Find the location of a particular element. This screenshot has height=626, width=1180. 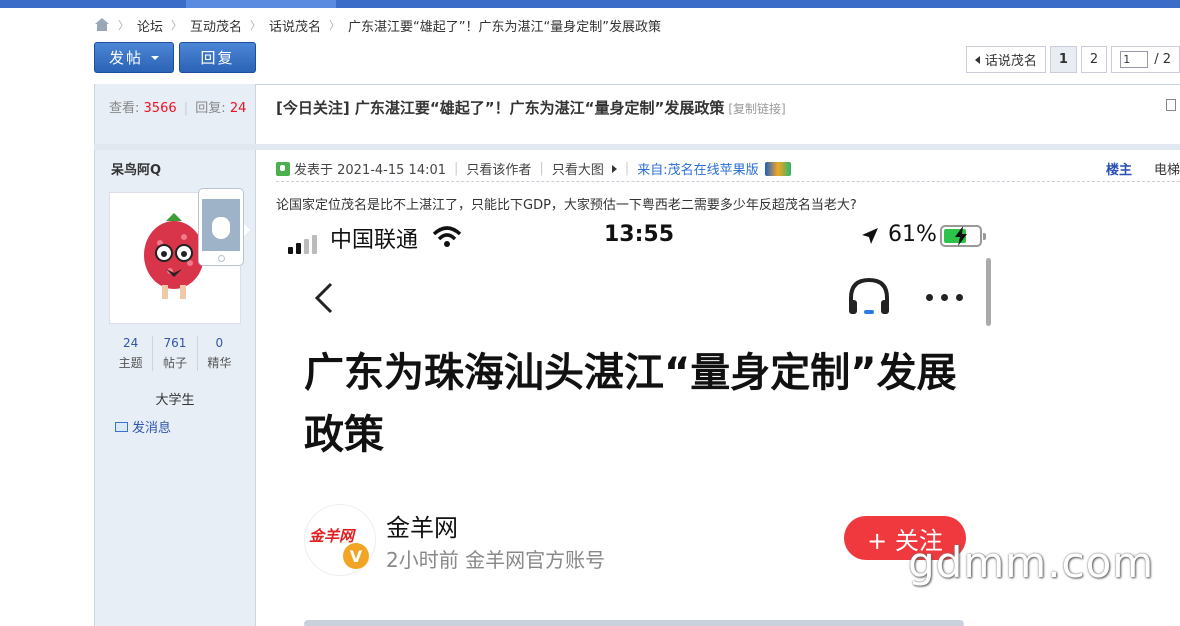

author-stat-posts: 761 帖子 is located at coordinates (175, 353).